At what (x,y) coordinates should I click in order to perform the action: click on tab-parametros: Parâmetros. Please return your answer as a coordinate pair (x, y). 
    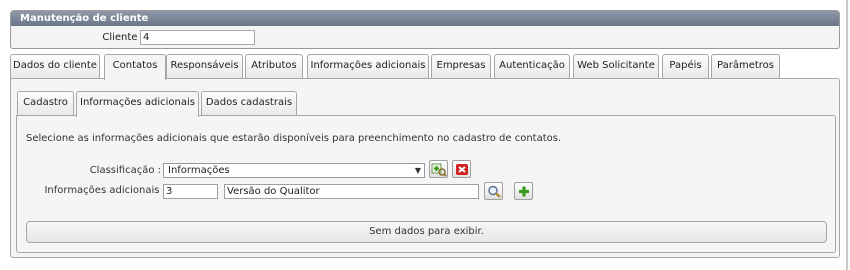
    Looking at the image, I should click on (745, 66).